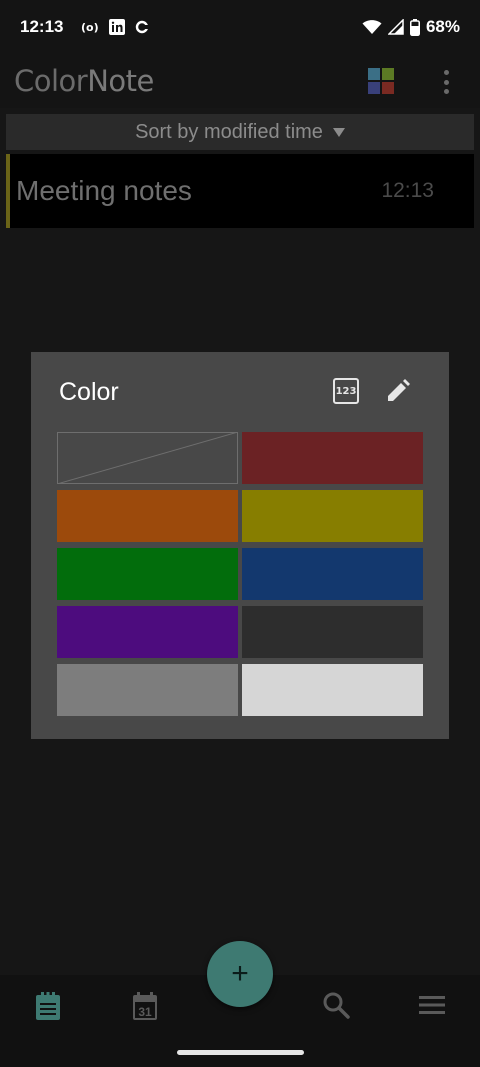  I want to click on wifi-icon, so click(372, 27).